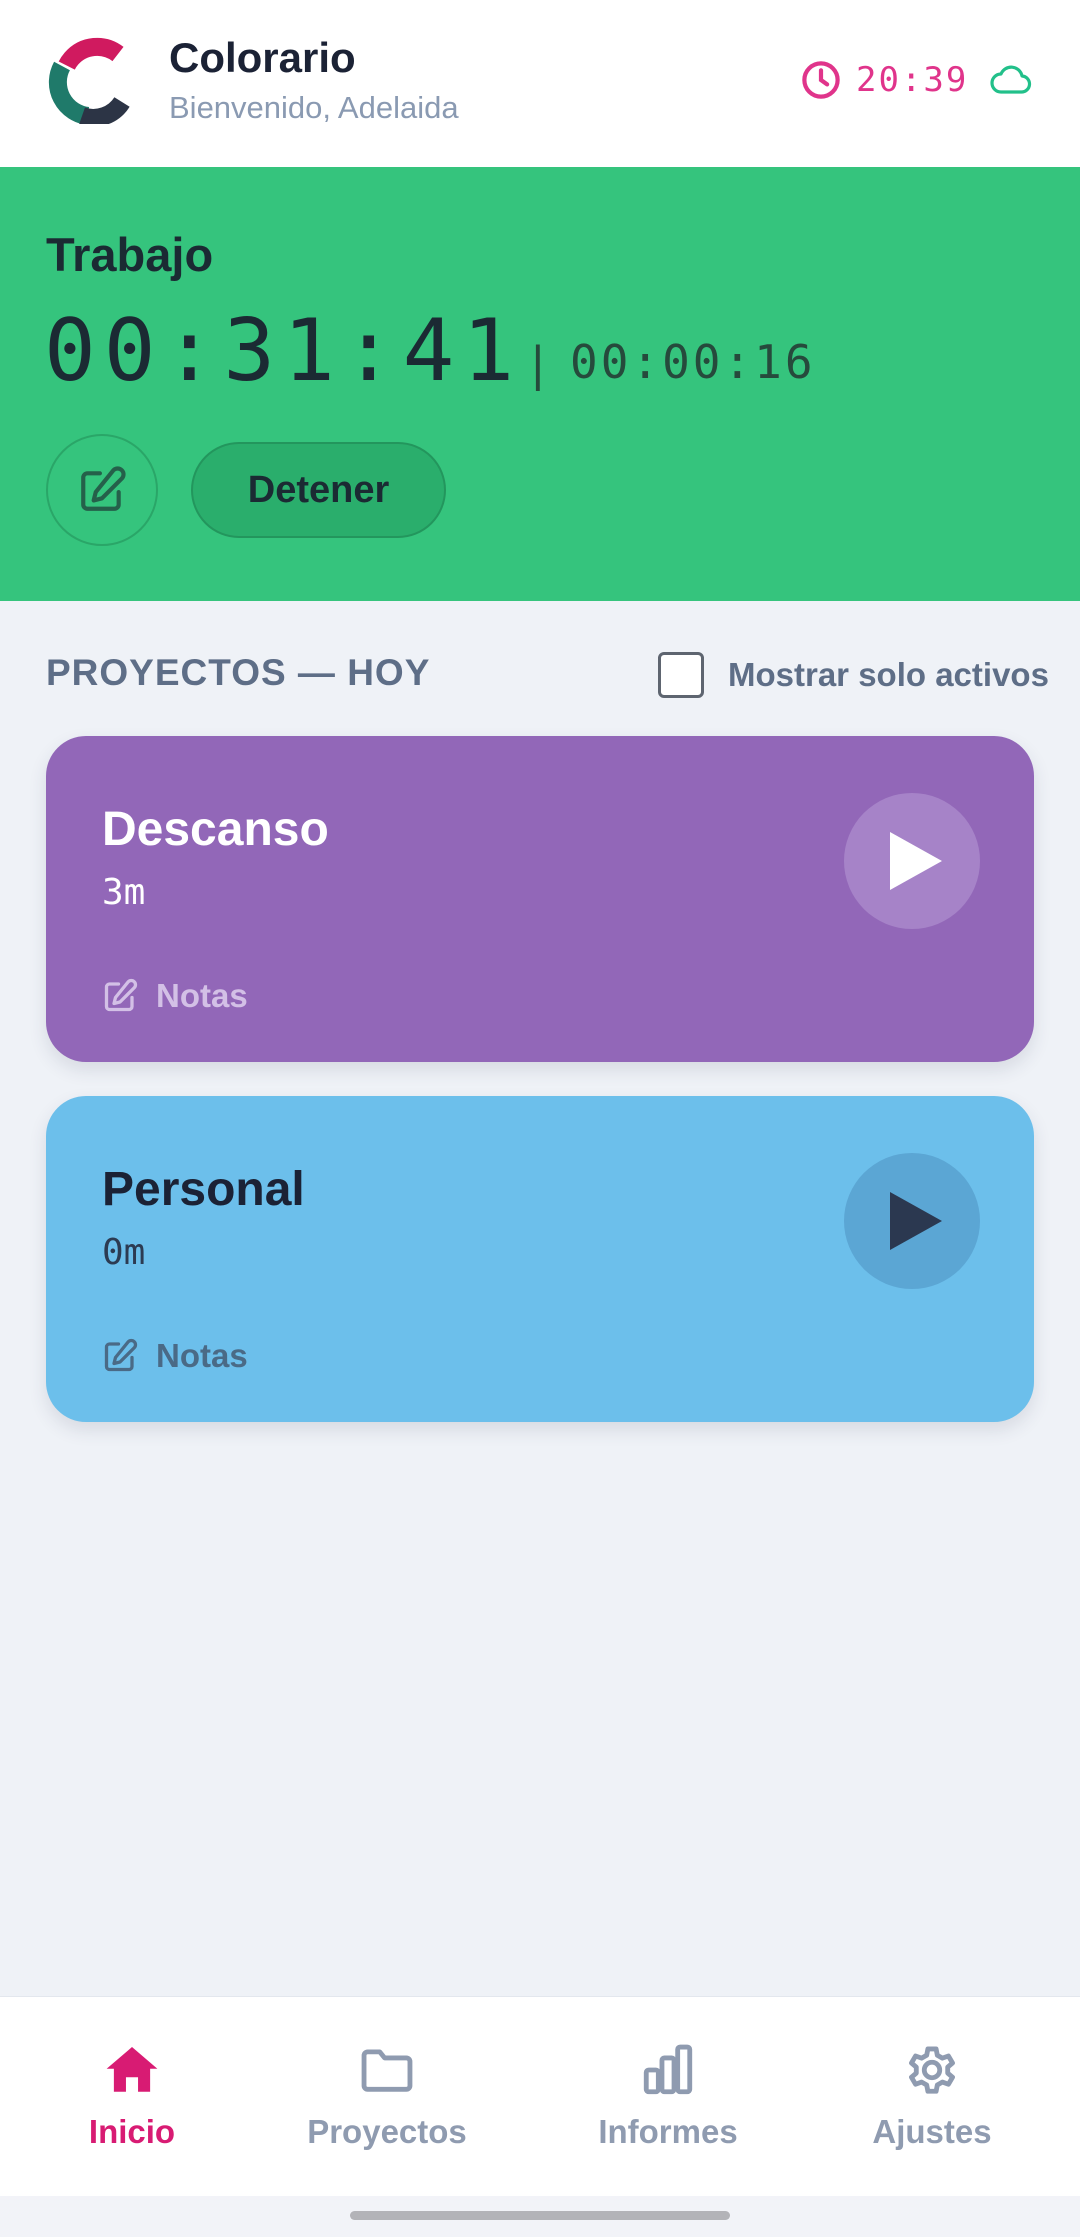  Describe the element at coordinates (387, 2096) in the screenshot. I see `nav-item-proyectos: Proyectos` at that location.